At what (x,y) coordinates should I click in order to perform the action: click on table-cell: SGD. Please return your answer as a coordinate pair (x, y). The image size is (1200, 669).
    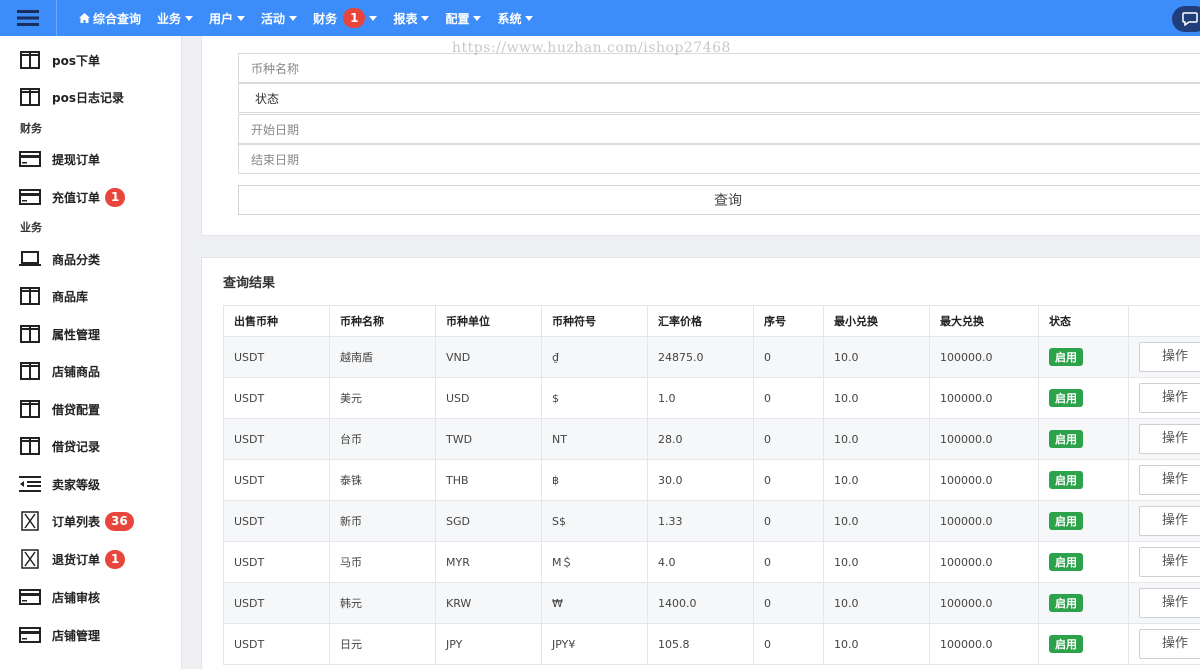
    Looking at the image, I should click on (488, 521).